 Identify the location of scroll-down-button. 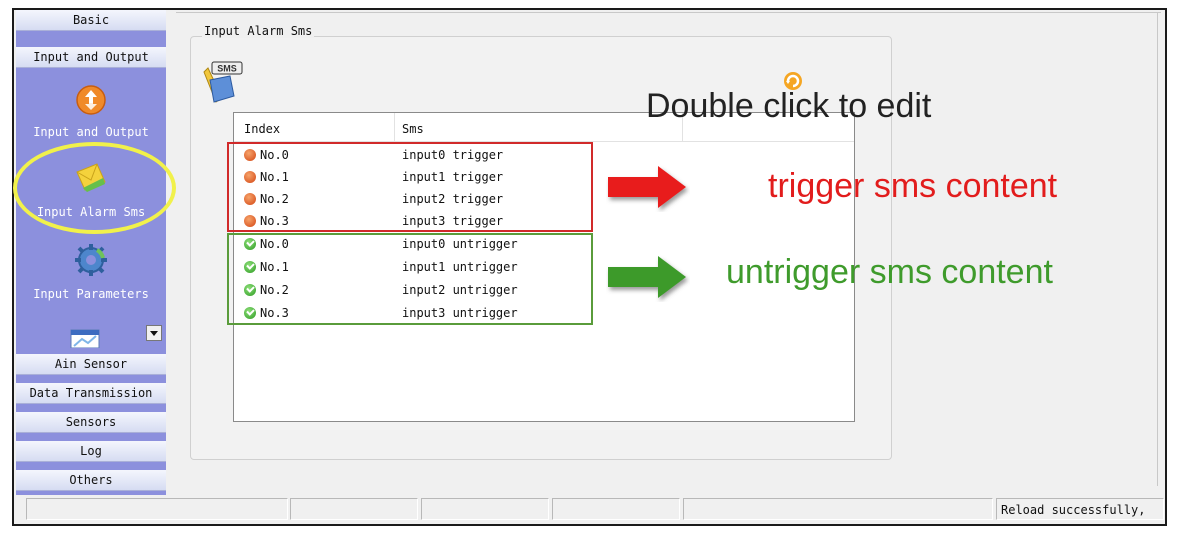
(154, 333).